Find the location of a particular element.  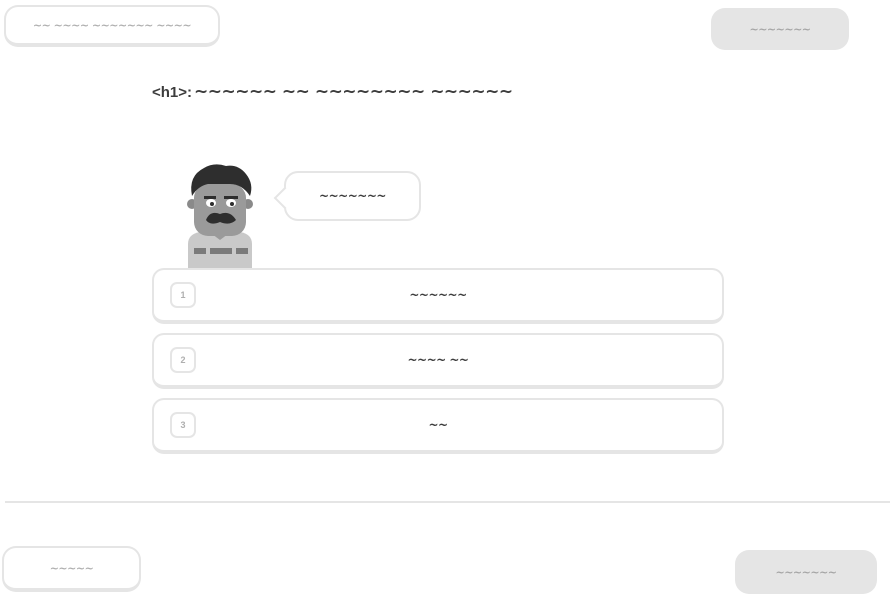

top-action-button: ~~~~~~~ is located at coordinates (780, 29).